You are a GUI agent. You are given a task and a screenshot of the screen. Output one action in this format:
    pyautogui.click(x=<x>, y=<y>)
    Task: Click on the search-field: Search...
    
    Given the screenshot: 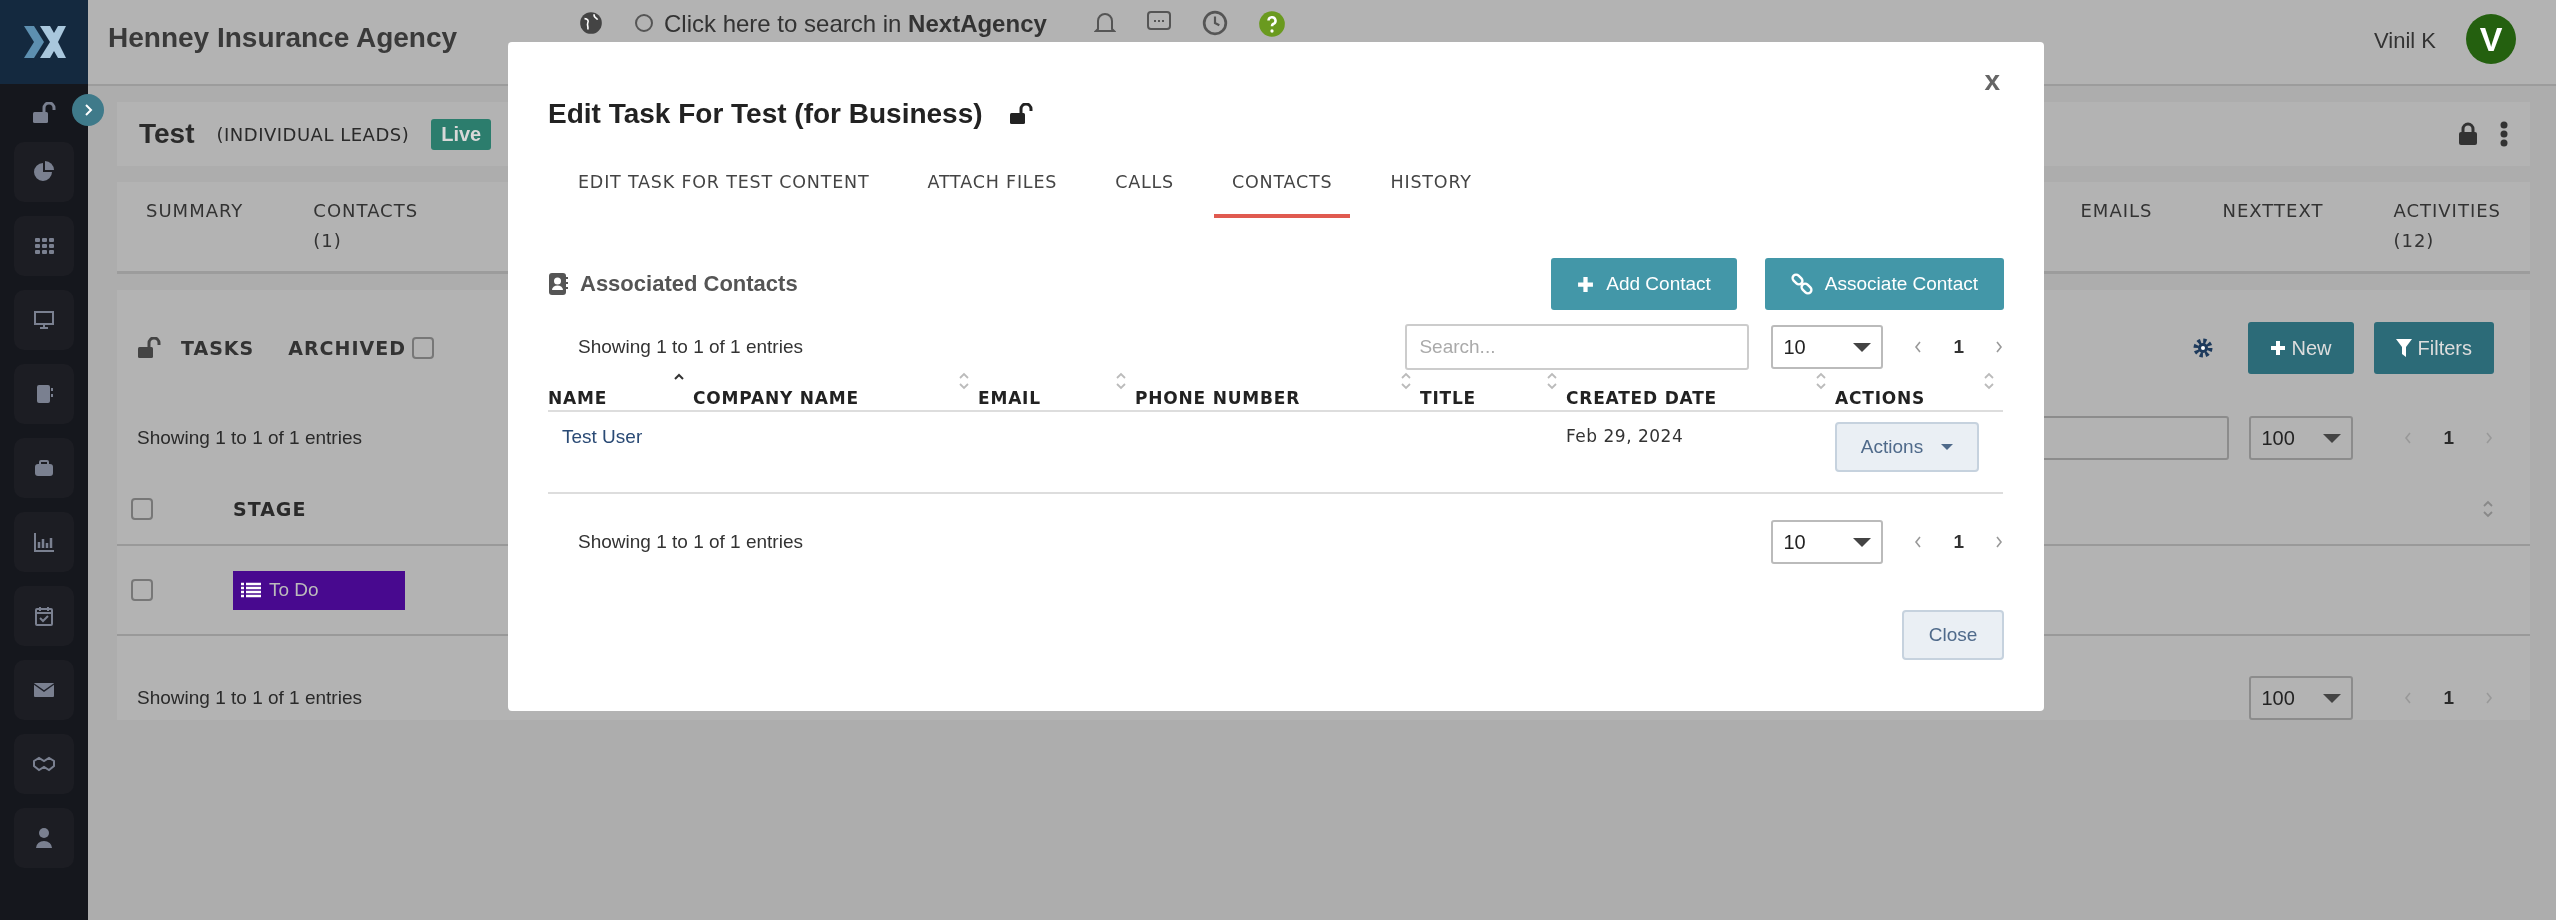 What is the action you would take?
    pyautogui.click(x=1577, y=347)
    